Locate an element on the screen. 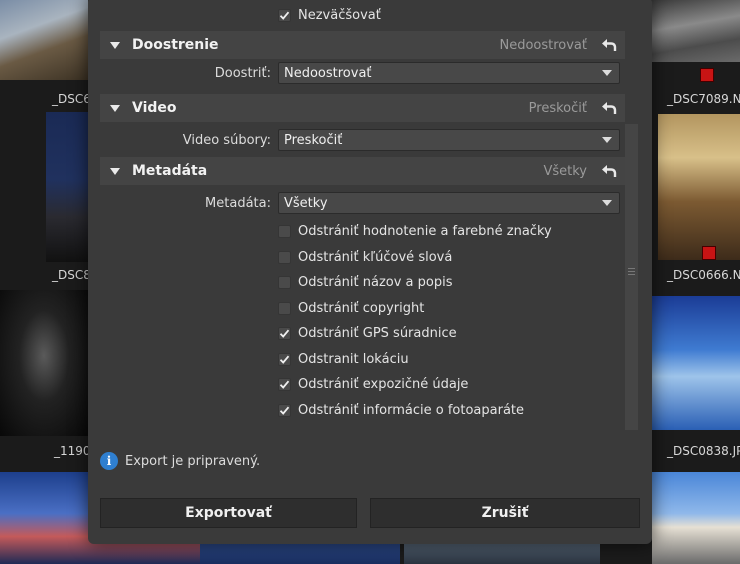 The image size is (740, 564). metadata-label: Metadáta: is located at coordinates (238, 203).